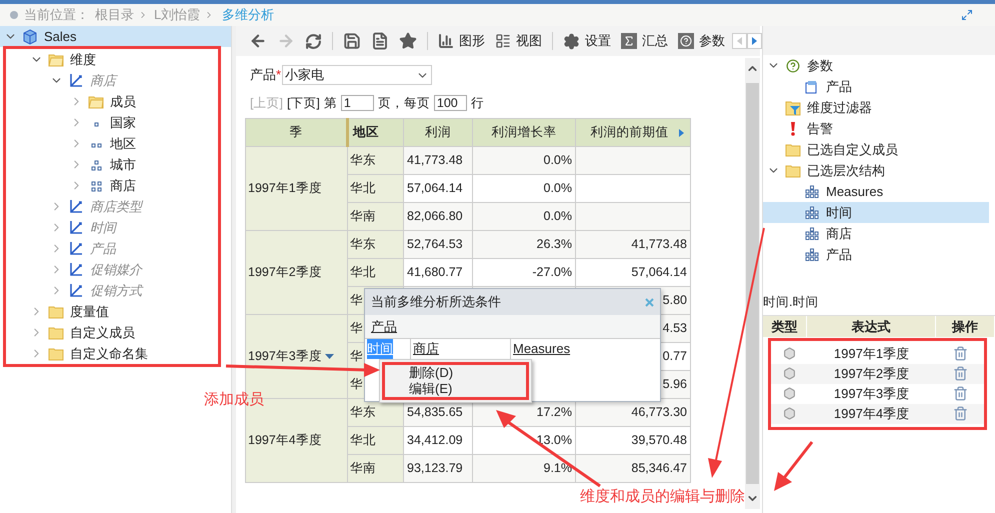 Image resolution: width=995 pixels, height=513 pixels. What do you see at coordinates (286, 41) in the screenshot?
I see `forward-icon` at bounding box center [286, 41].